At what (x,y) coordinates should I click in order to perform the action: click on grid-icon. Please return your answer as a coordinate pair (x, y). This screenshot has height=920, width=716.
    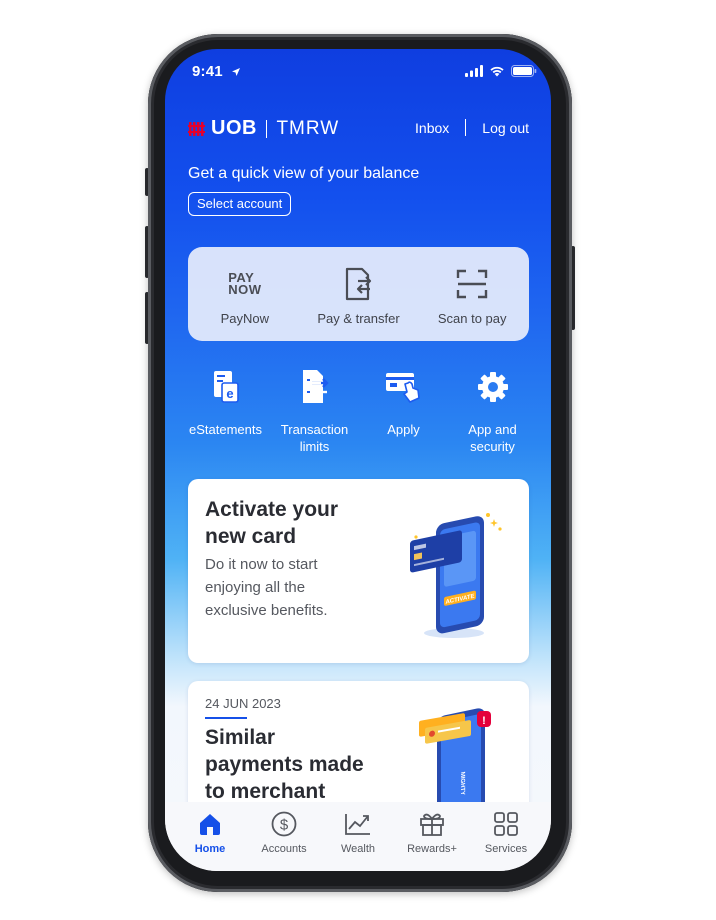
    Looking at the image, I should click on (506, 824).